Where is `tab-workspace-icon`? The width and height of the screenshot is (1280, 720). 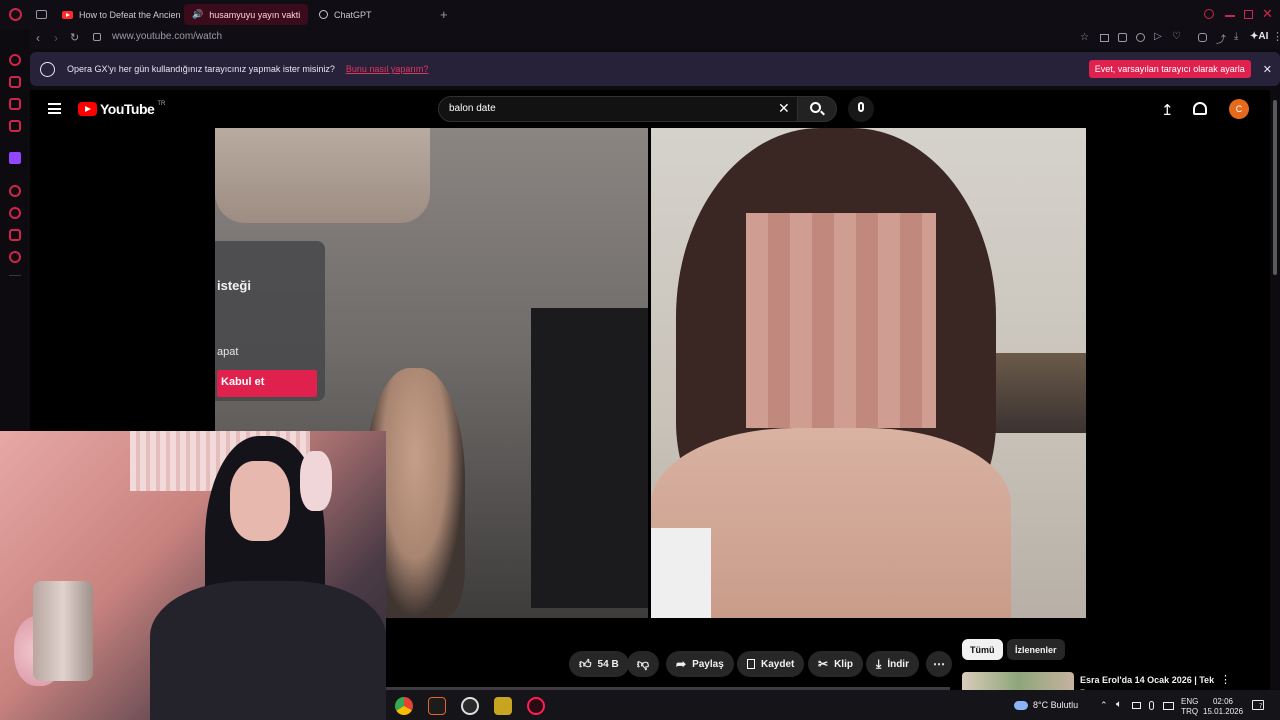
tab-workspace-icon is located at coordinates (41, 14).